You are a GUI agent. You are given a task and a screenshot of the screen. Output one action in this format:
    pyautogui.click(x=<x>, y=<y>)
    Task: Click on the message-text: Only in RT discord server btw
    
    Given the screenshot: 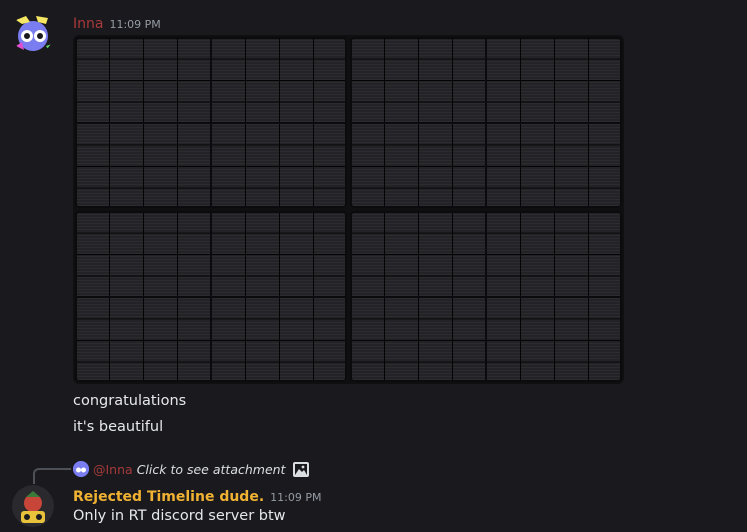 What is the action you would take?
    pyautogui.click(x=179, y=516)
    